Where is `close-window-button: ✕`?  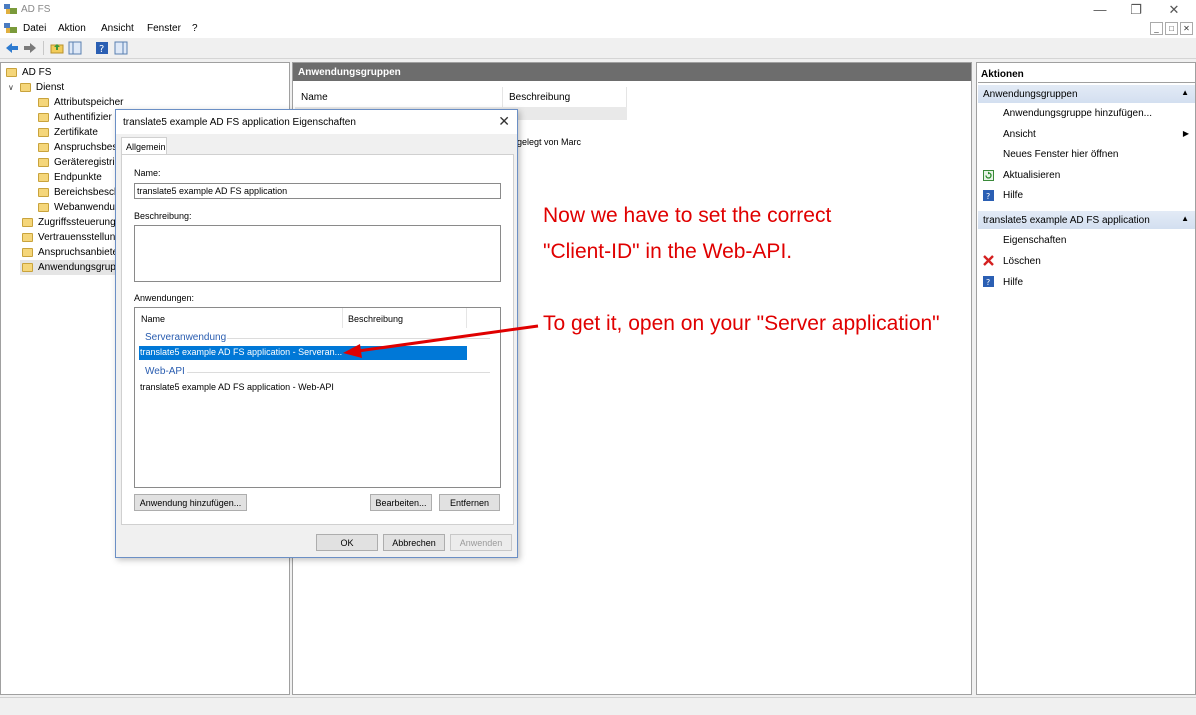 close-window-button: ✕ is located at coordinates (1174, 9).